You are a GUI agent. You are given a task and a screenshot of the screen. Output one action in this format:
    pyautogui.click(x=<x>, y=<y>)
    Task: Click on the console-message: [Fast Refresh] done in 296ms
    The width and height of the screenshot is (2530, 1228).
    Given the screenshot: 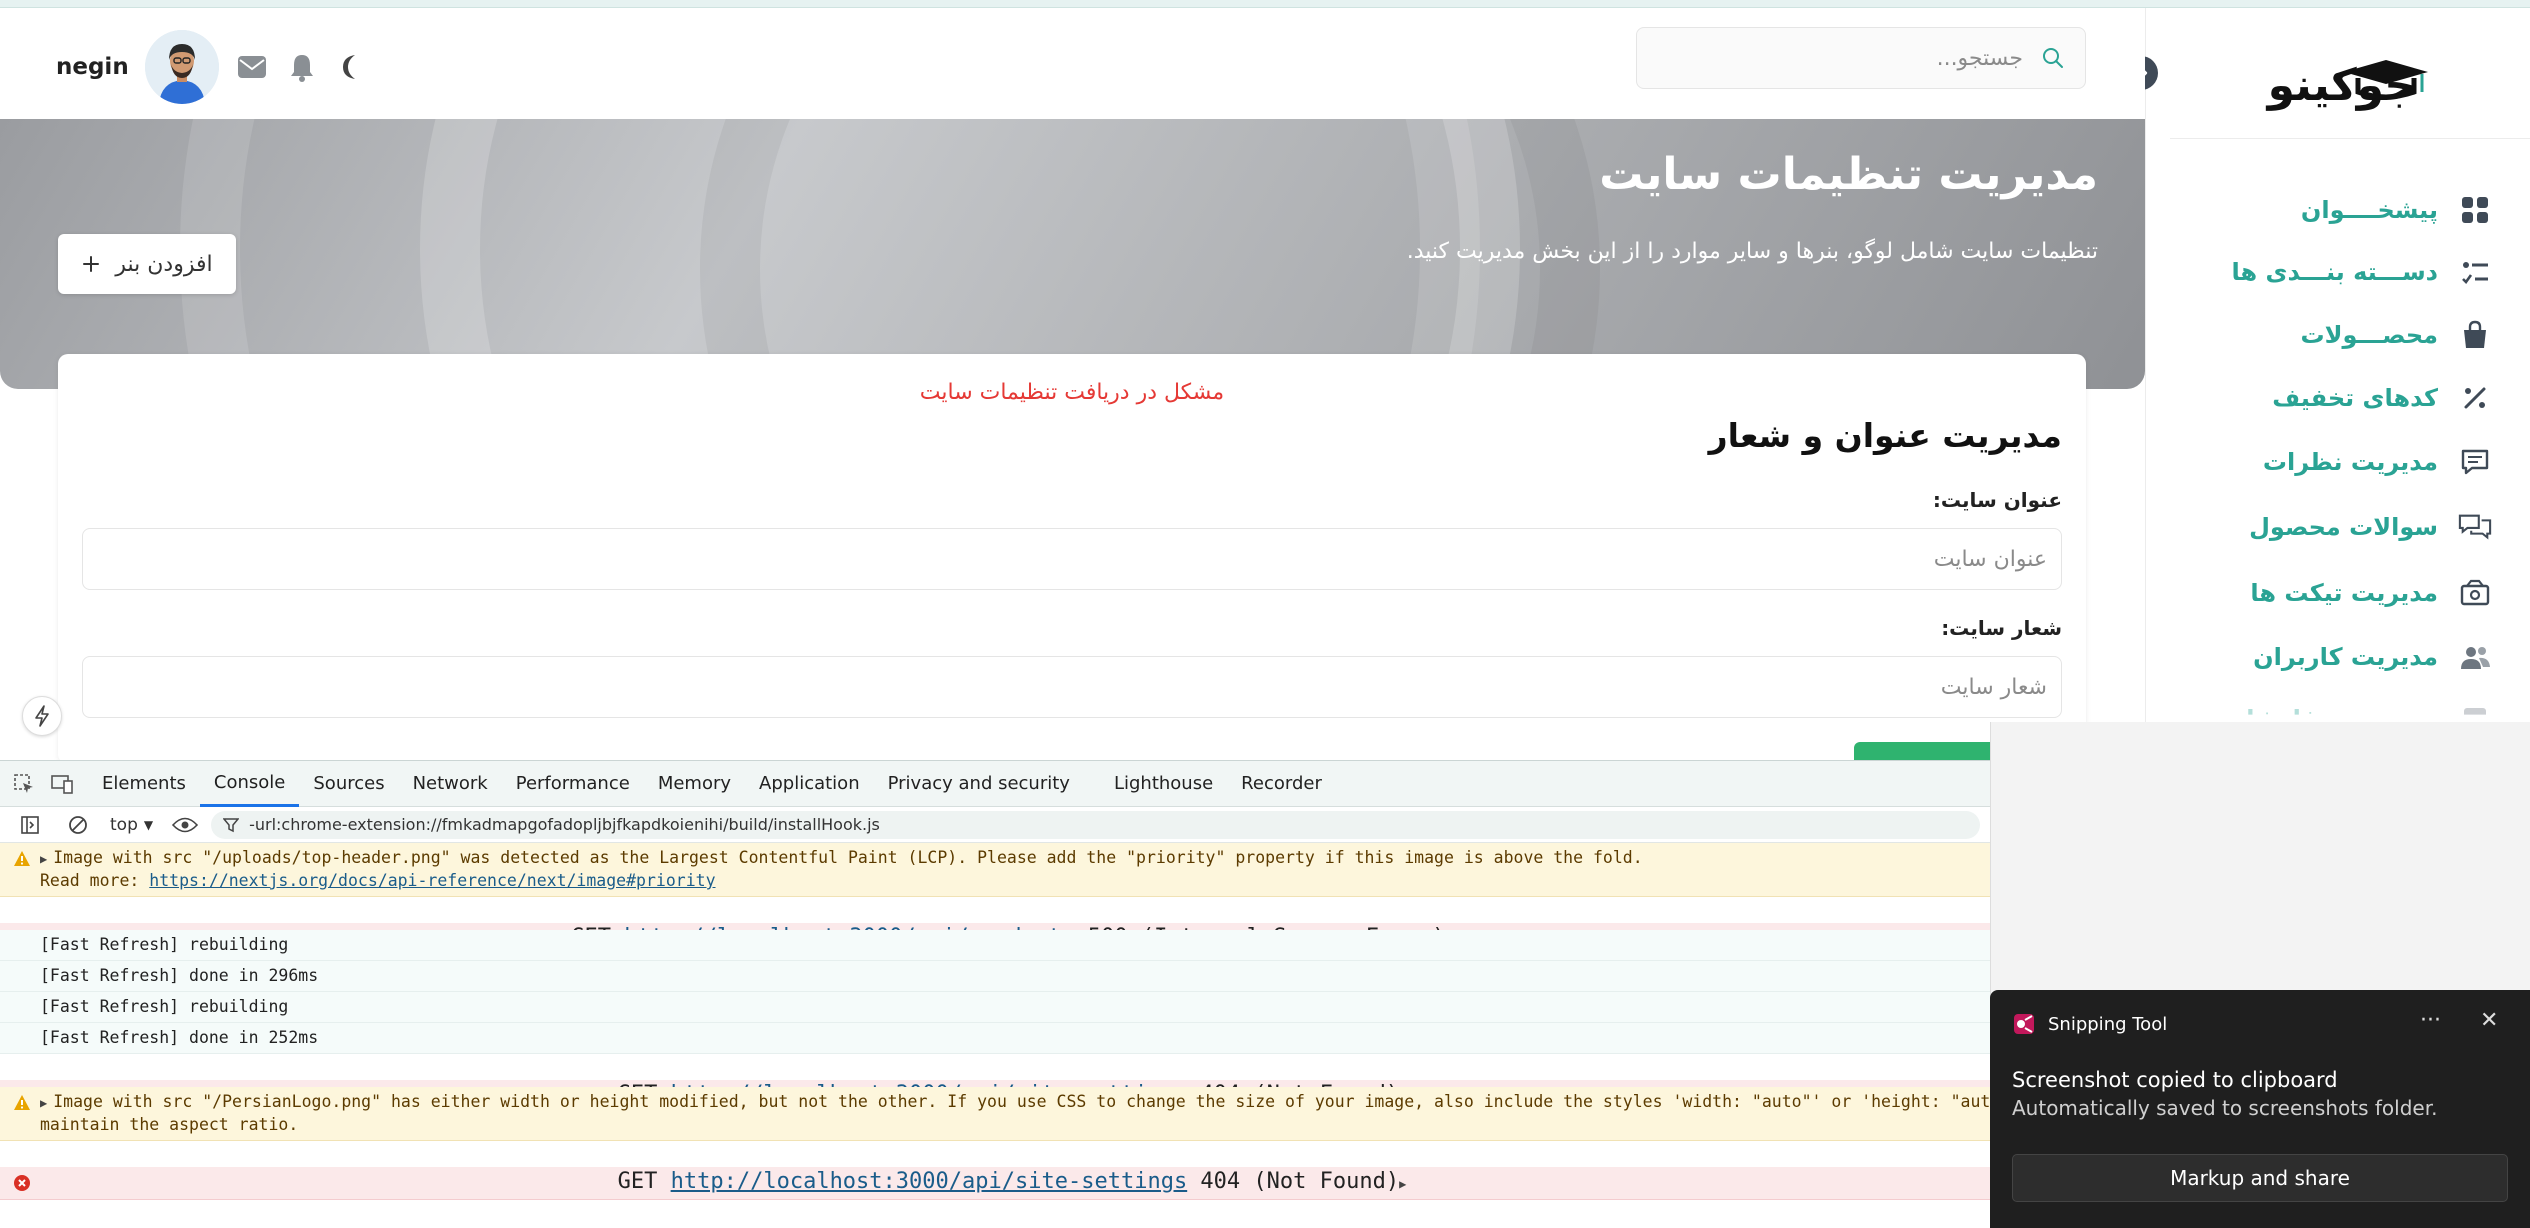 What is the action you would take?
    pyautogui.click(x=995, y=976)
    